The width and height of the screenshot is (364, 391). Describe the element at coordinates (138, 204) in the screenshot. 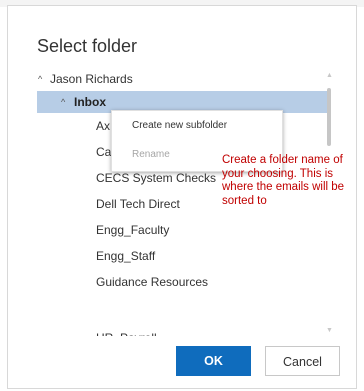

I see `tree-item-label: Dell Tech Direct` at that location.